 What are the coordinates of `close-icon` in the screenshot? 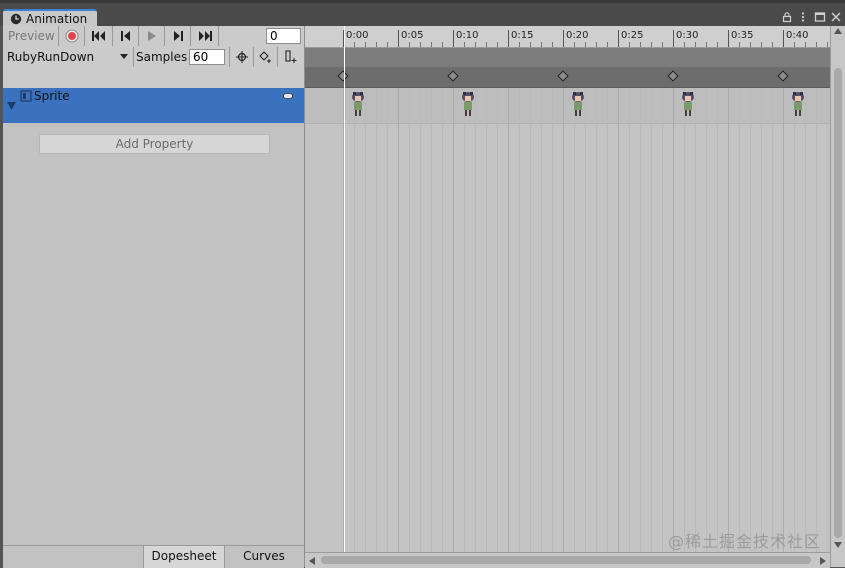 It's located at (836, 17).